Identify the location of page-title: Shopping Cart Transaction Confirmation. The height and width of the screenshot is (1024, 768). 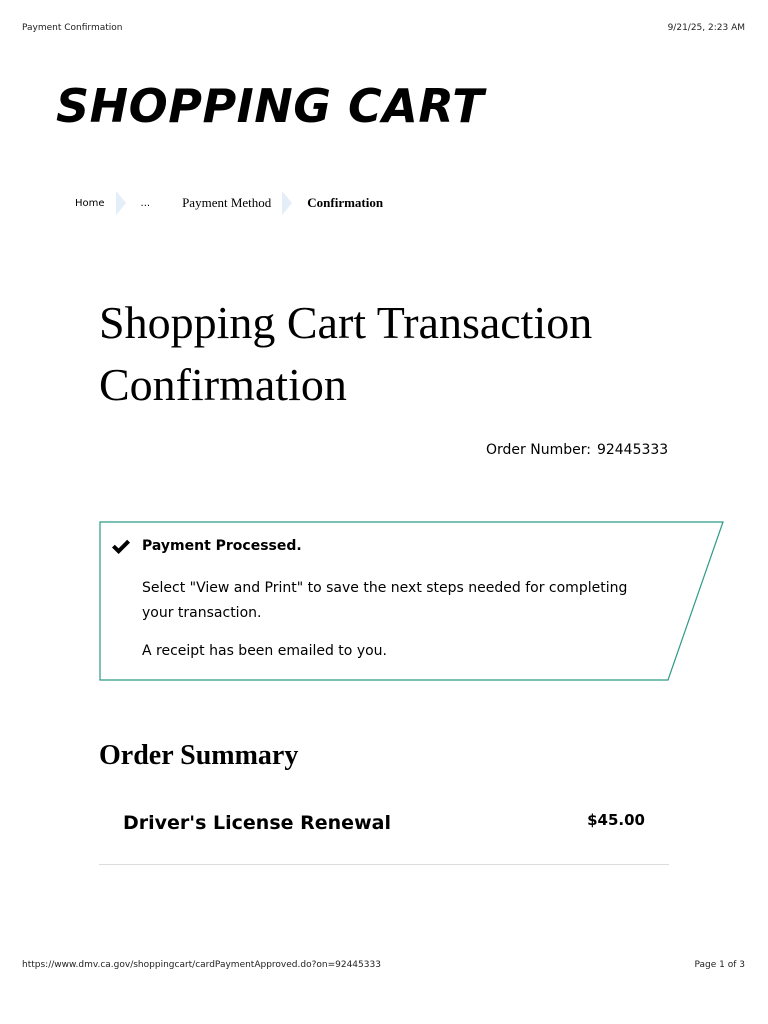
(346, 353).